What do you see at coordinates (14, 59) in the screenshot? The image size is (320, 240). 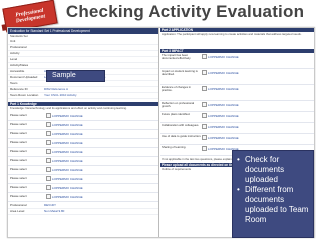 I see `info-field-label: Level` at bounding box center [14, 59].